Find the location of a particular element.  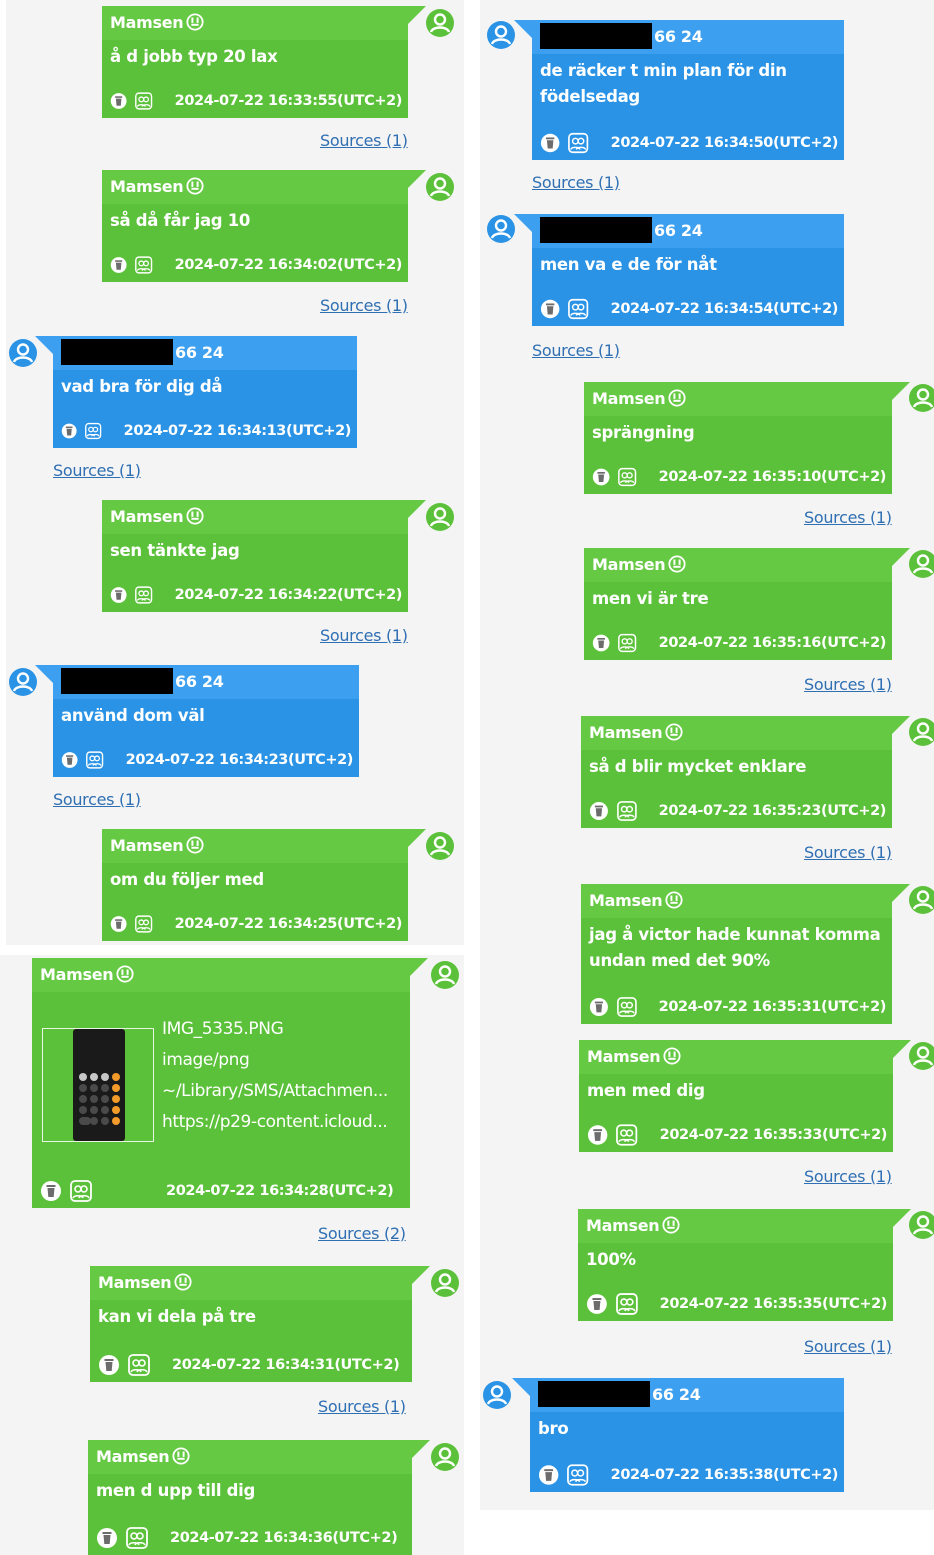

message-bubble: 66 24 bro 2024-07-22 16:35:38(UTC+2) is located at coordinates (678, 1435).